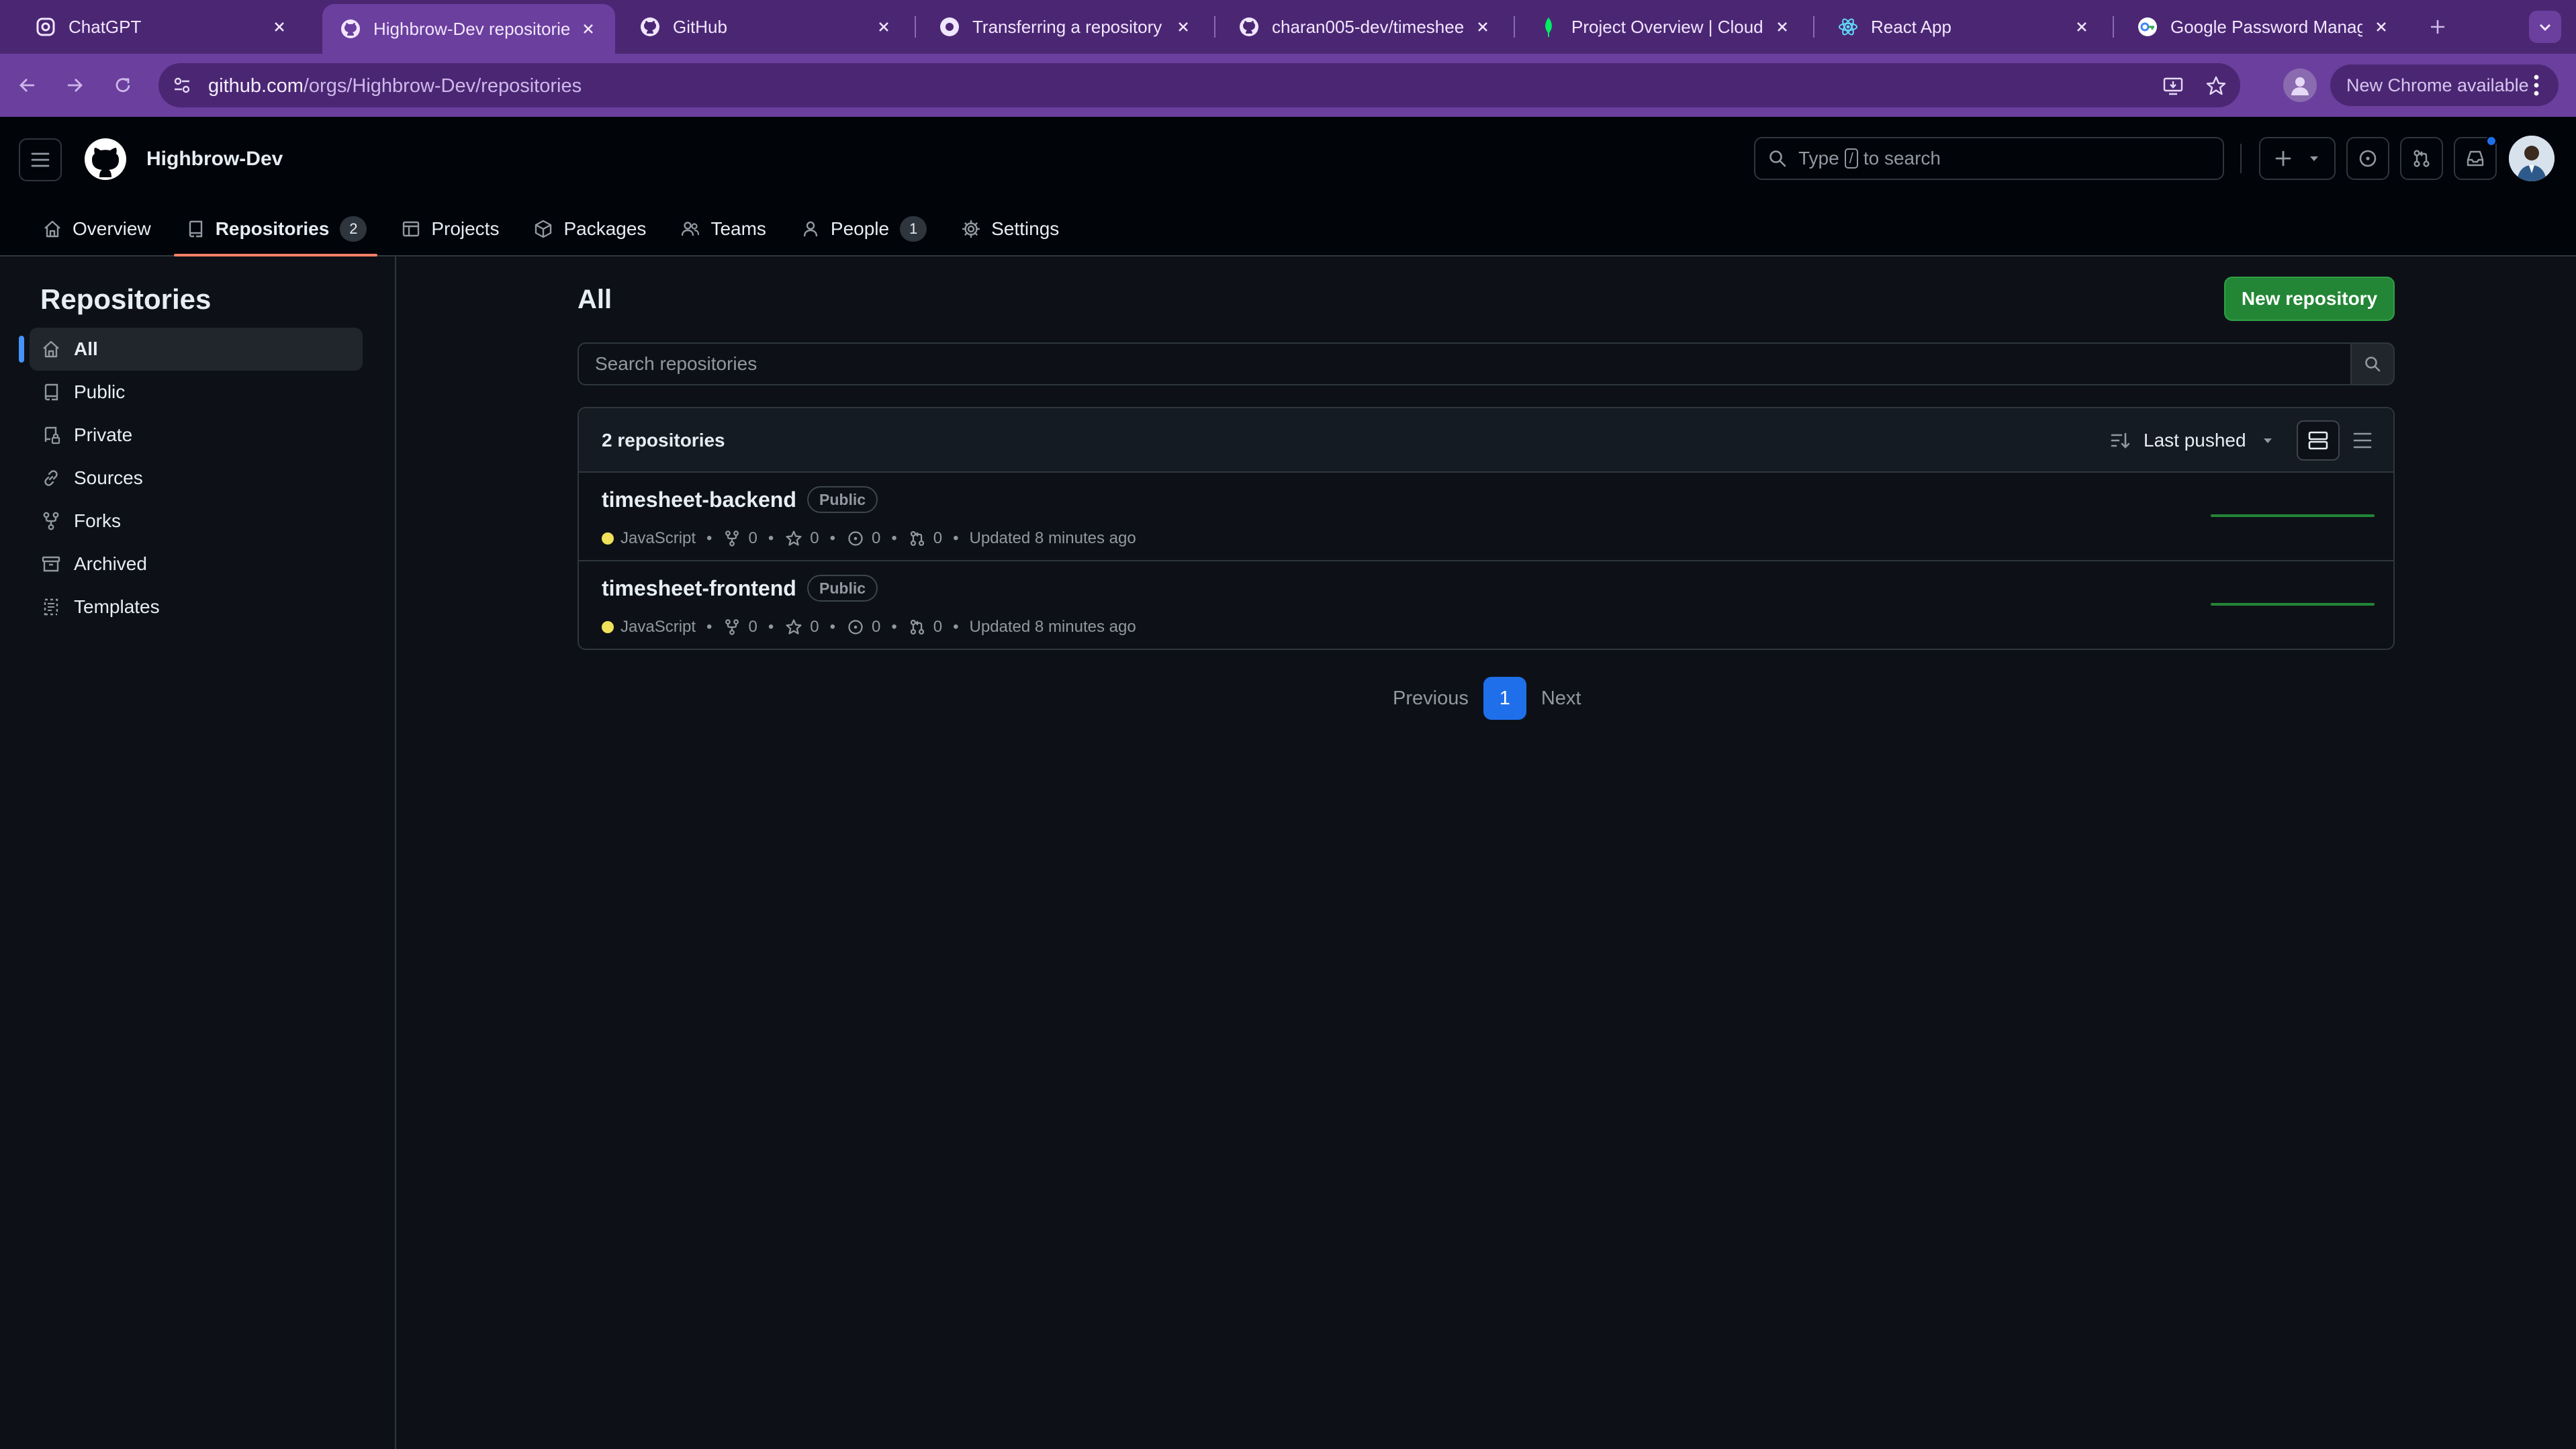 Image resolution: width=2576 pixels, height=1449 pixels. What do you see at coordinates (2263, 27) in the screenshot?
I see `browser-tab-google-password-manager: Google Password Manager` at bounding box center [2263, 27].